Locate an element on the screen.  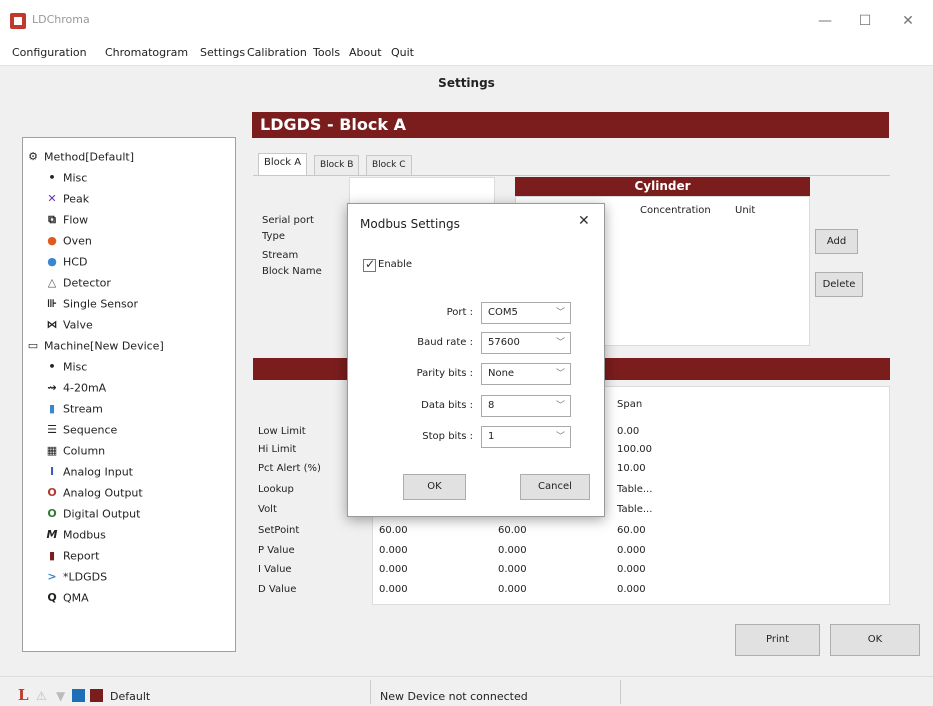
warning-icon: ⚠ is located at coordinates (41, 696).